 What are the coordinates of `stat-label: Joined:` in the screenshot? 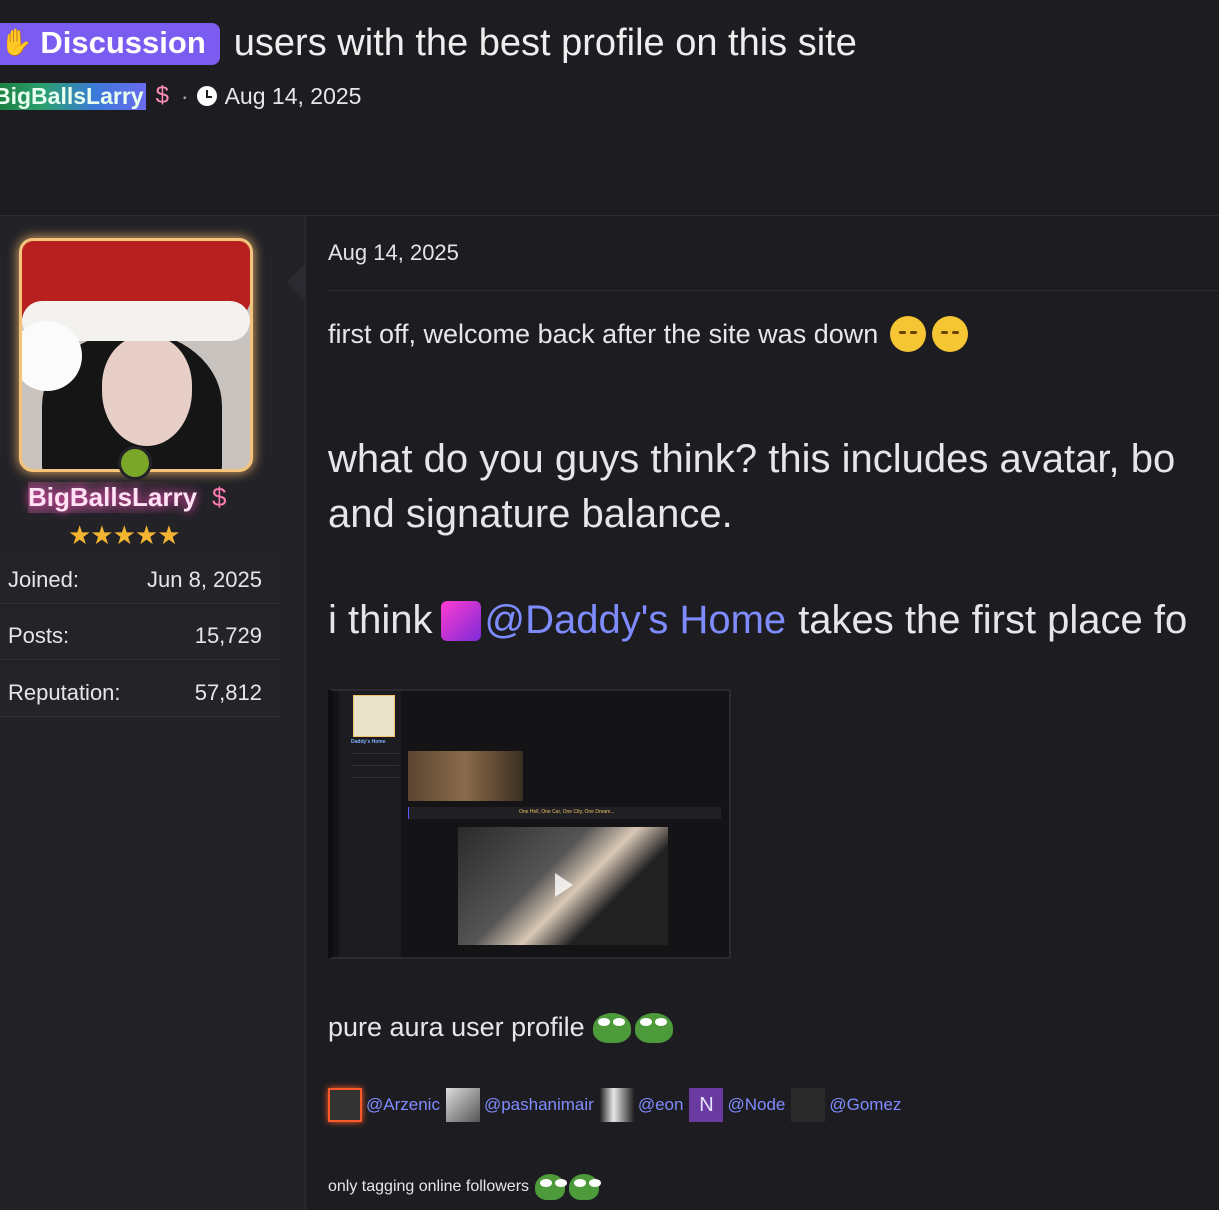 It's located at (43, 579).